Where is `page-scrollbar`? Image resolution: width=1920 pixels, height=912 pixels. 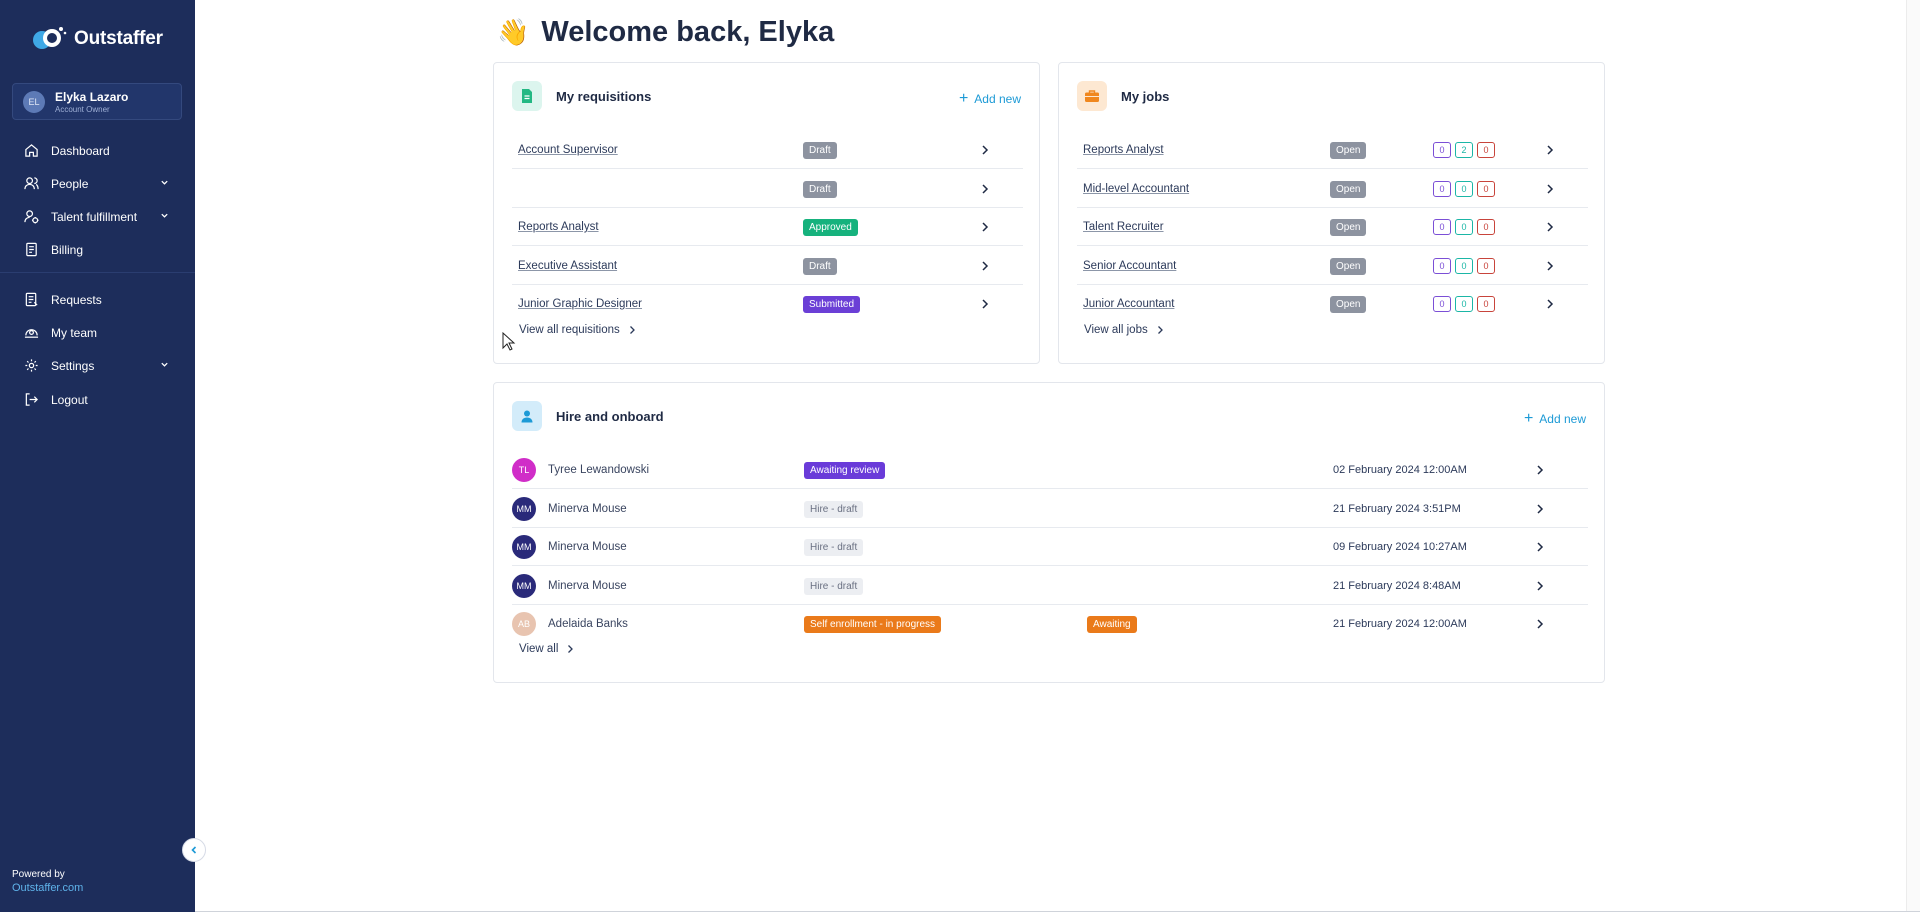 page-scrollbar is located at coordinates (1913, 456).